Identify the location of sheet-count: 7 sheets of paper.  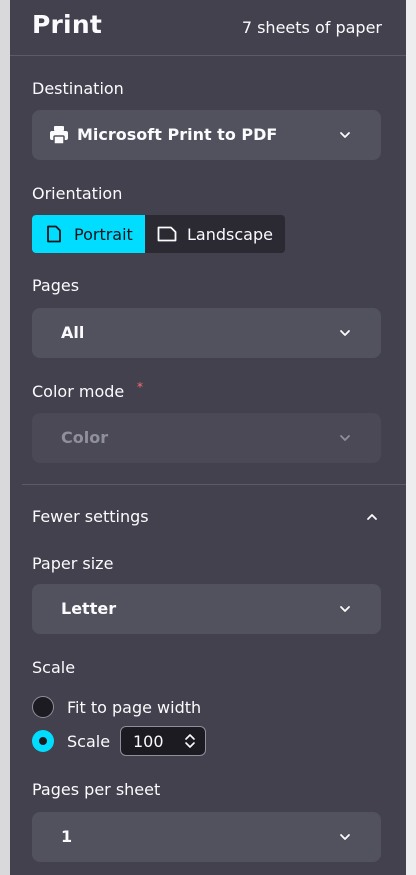
(311, 27).